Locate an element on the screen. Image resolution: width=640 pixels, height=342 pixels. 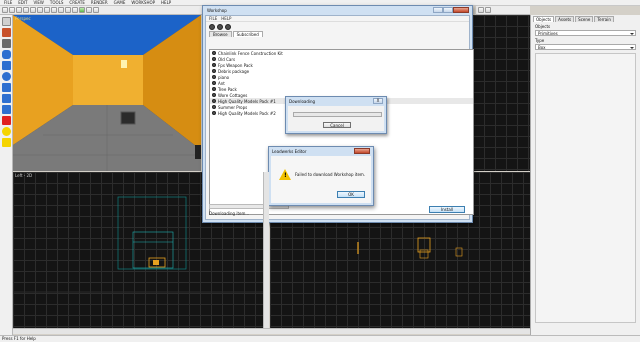
object-toolbox is located at coordinates (6, 175).